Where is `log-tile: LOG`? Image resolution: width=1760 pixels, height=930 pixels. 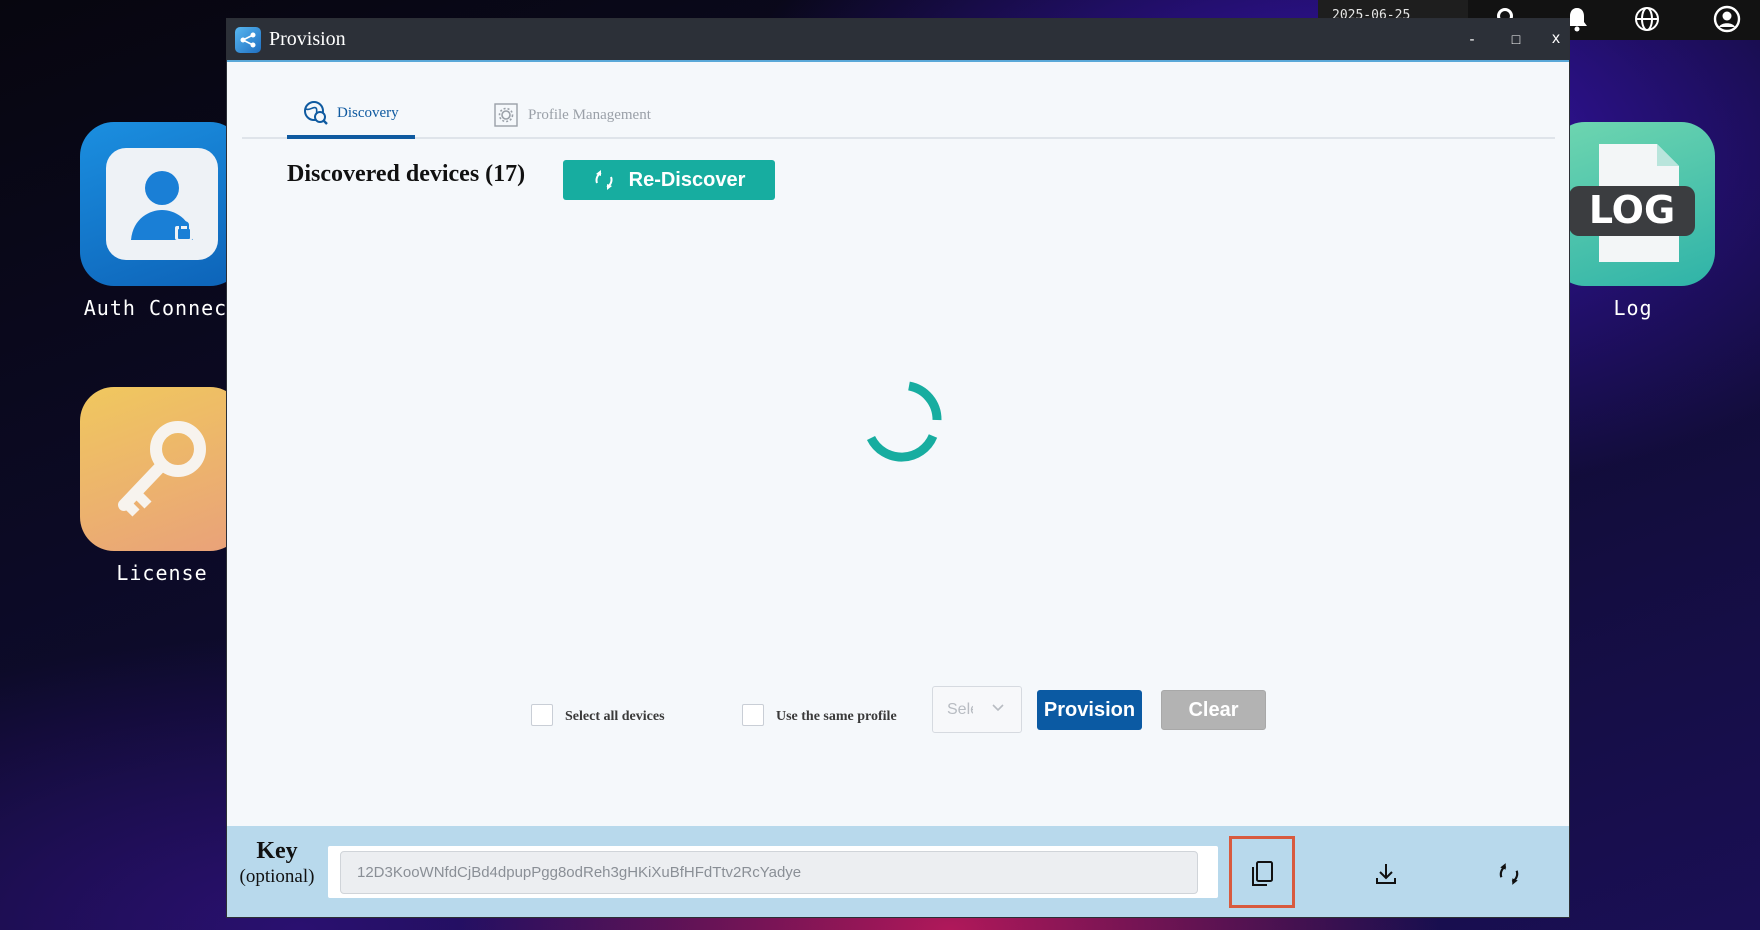 log-tile: LOG is located at coordinates (1633, 204).